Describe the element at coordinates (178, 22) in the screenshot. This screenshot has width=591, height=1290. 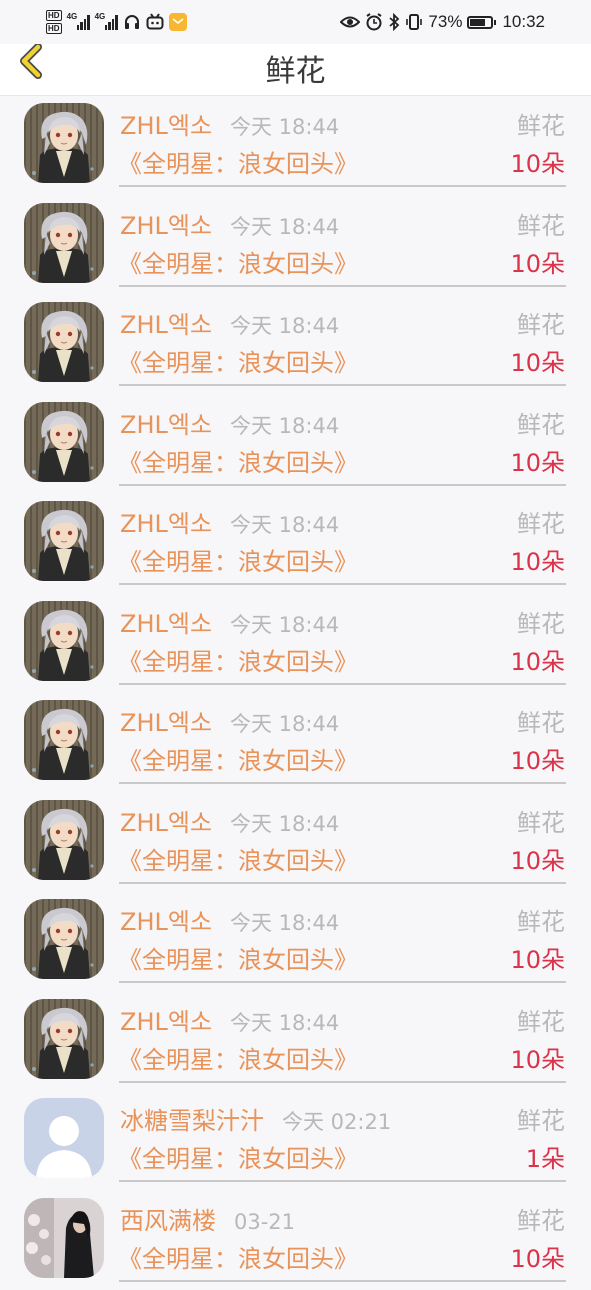
I see `mail-icon` at that location.